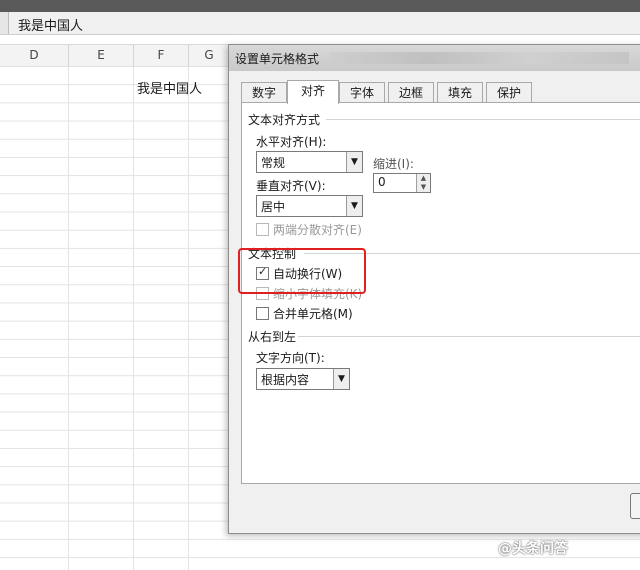 This screenshot has height=570, width=640. I want to click on text-direction-select: 根据内容 ▼, so click(303, 379).